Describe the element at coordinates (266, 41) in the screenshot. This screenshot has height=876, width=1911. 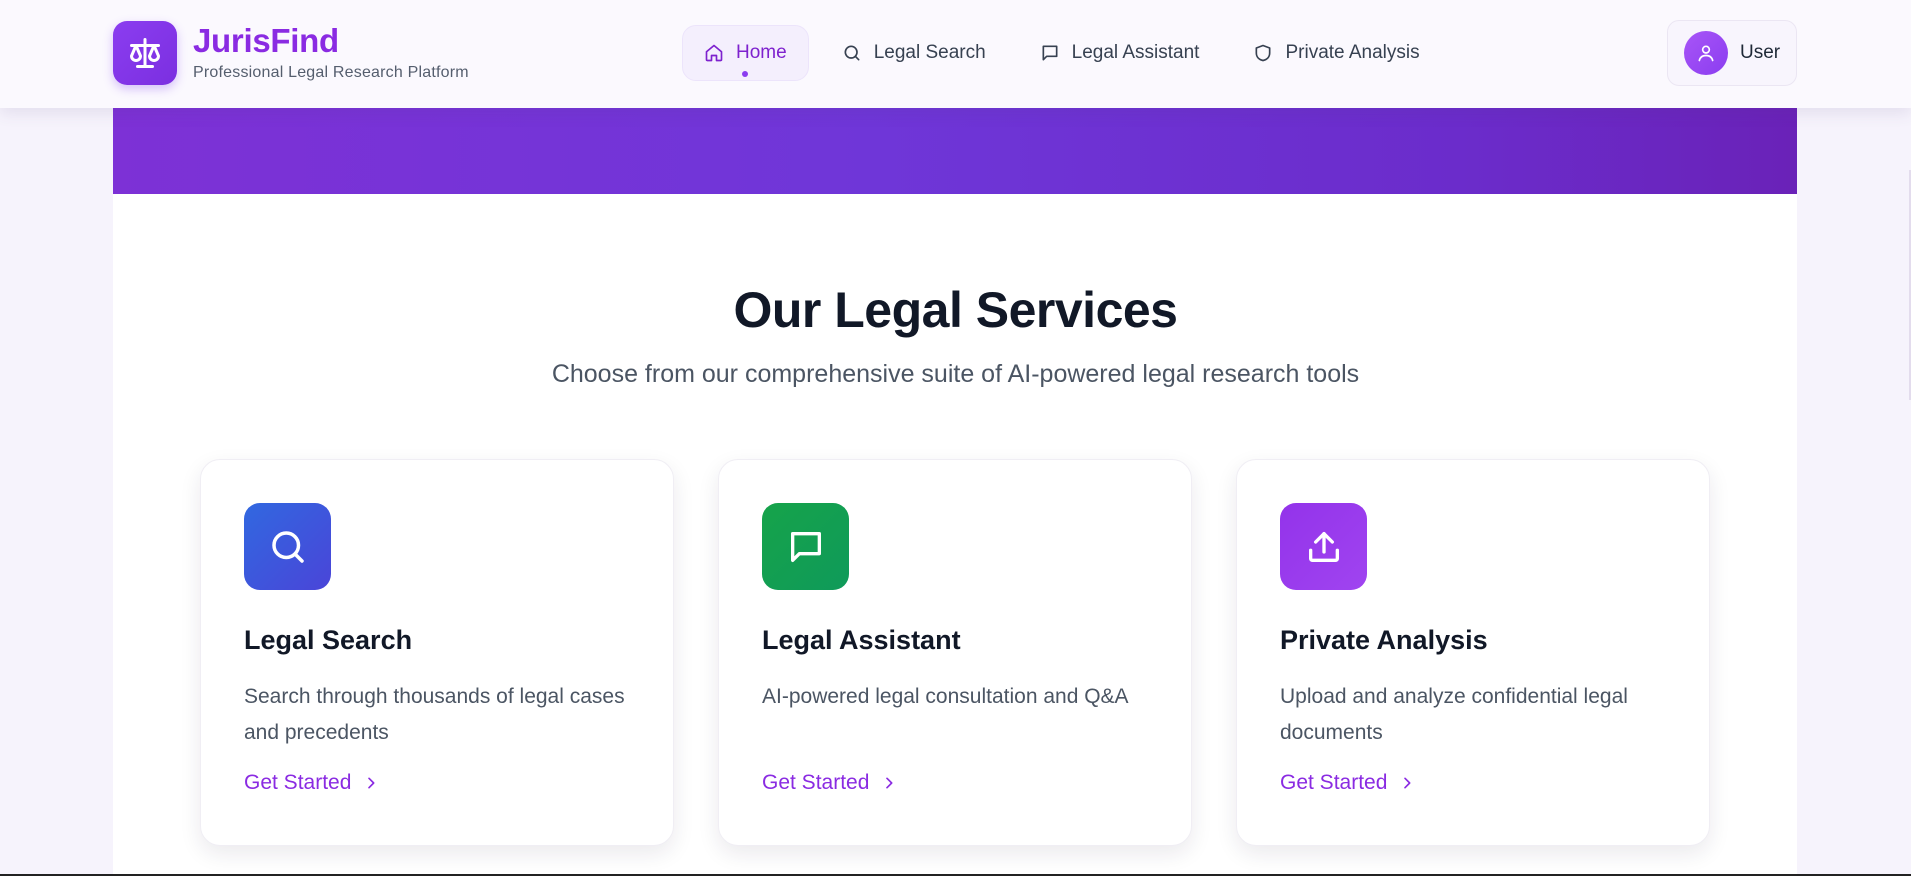
I see `brand-name: JurisFind` at that location.